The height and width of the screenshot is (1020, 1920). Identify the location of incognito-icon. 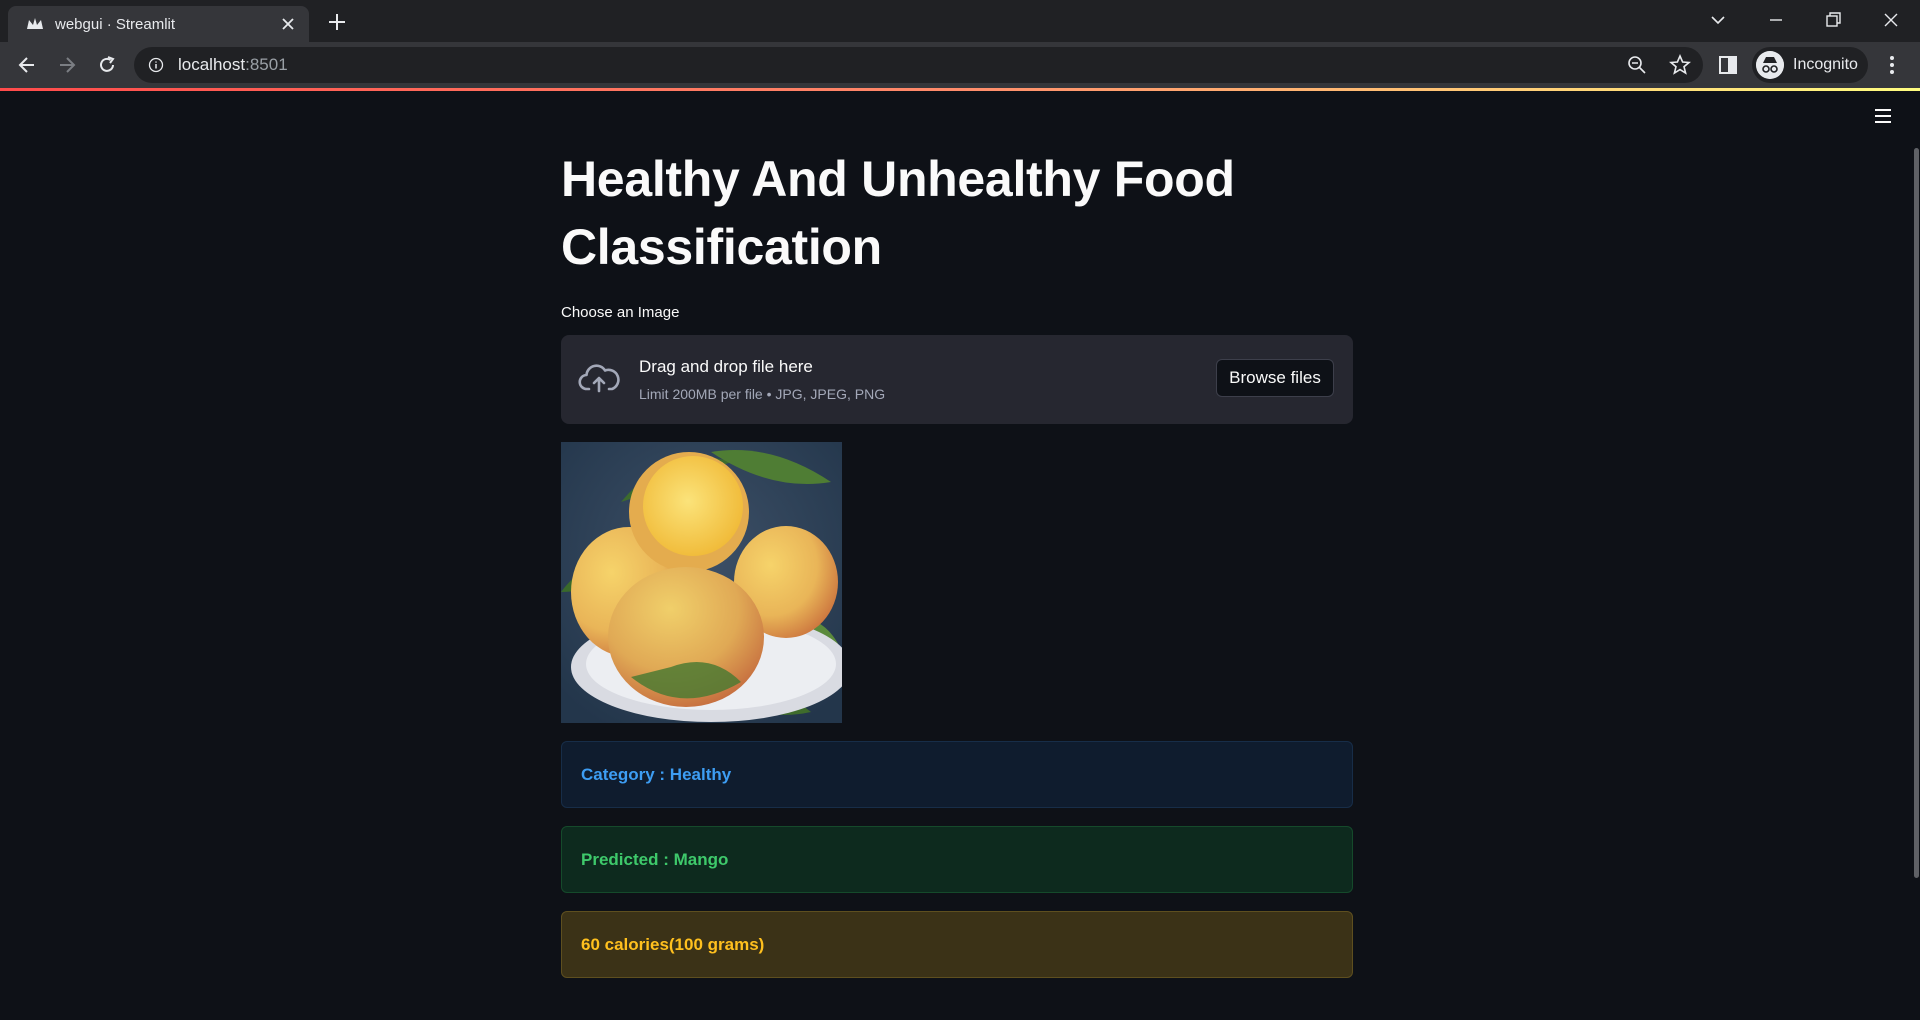
(1770, 65).